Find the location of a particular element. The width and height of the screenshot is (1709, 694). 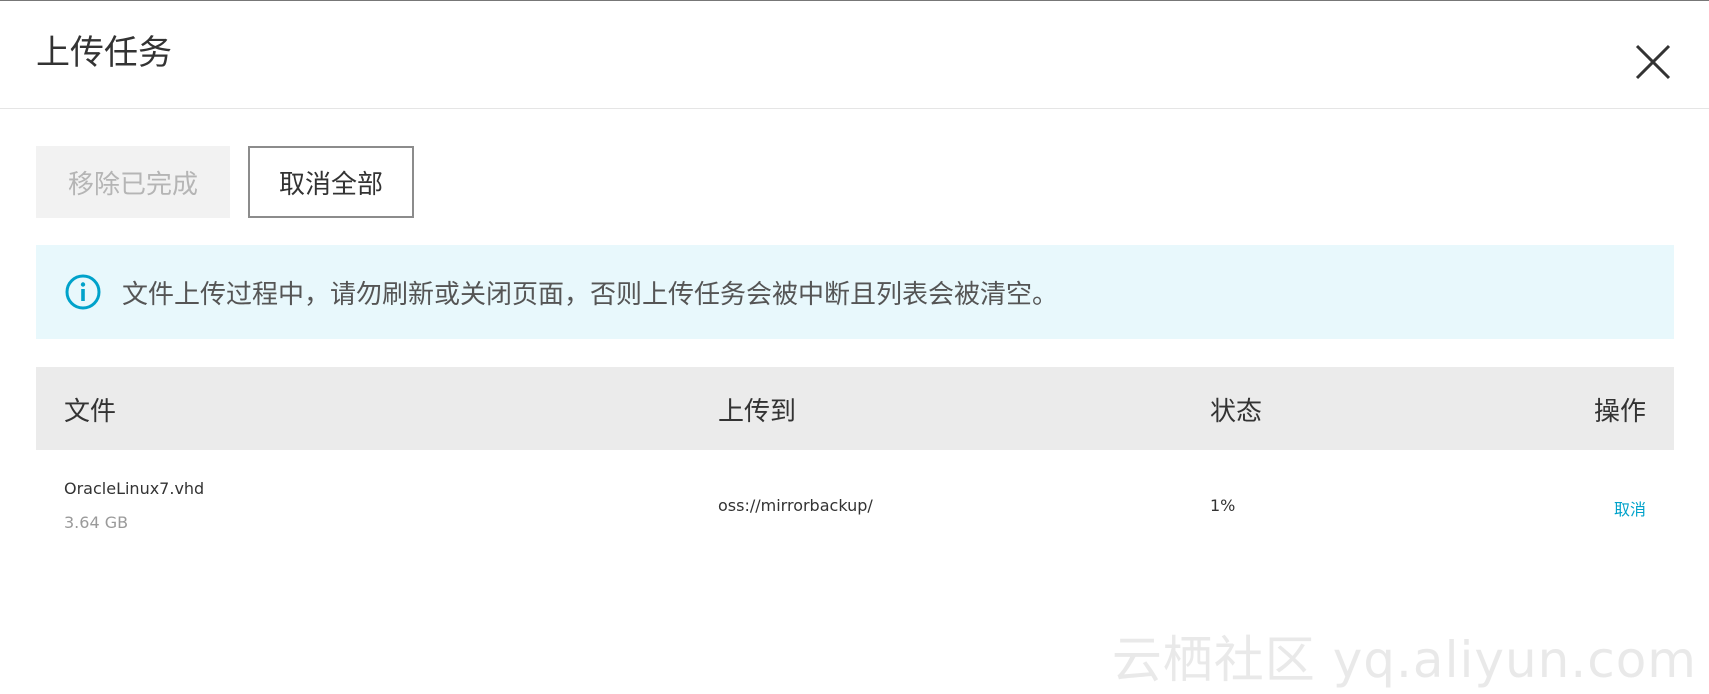

upload-notice: 文件上传过程中，请勿刷新或关闭页面，否则上传任务会被中断且列表会被清空。 is located at coordinates (855, 292).